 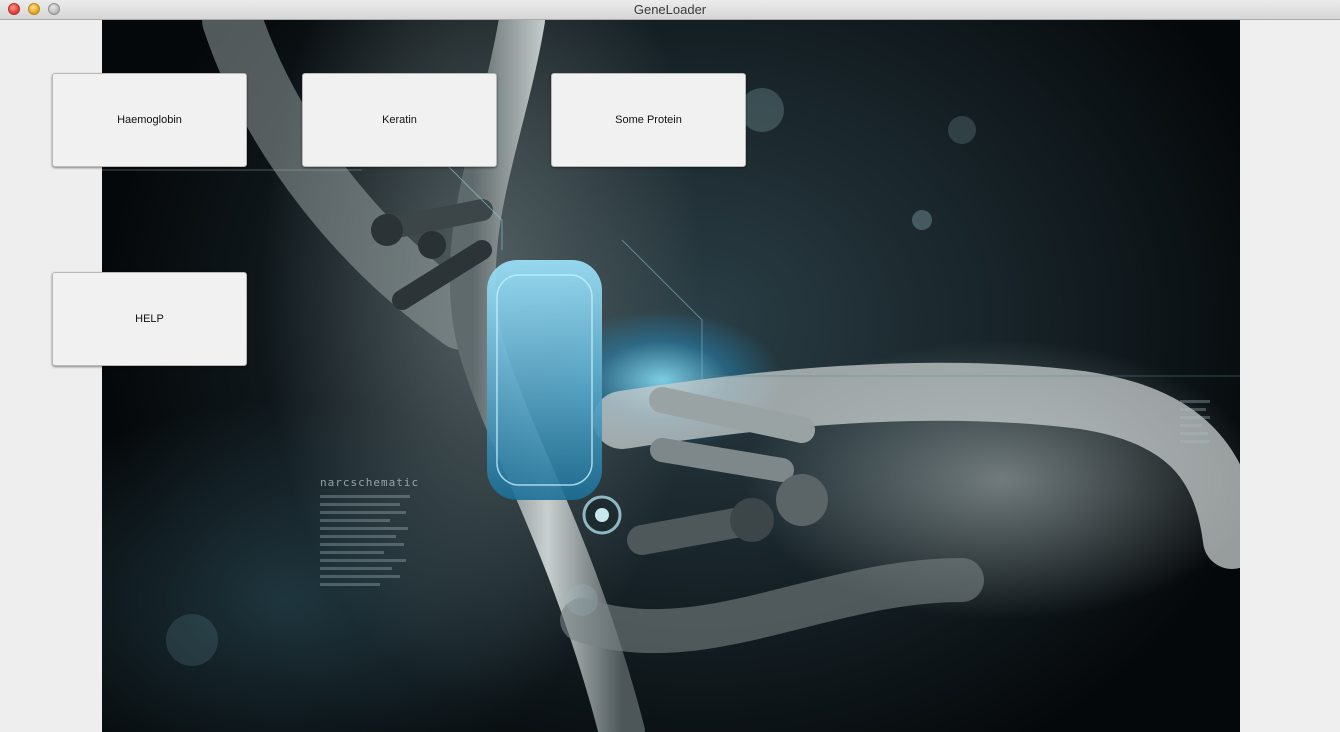 I want to click on some-protein-button: Some Protein, so click(x=648, y=120).